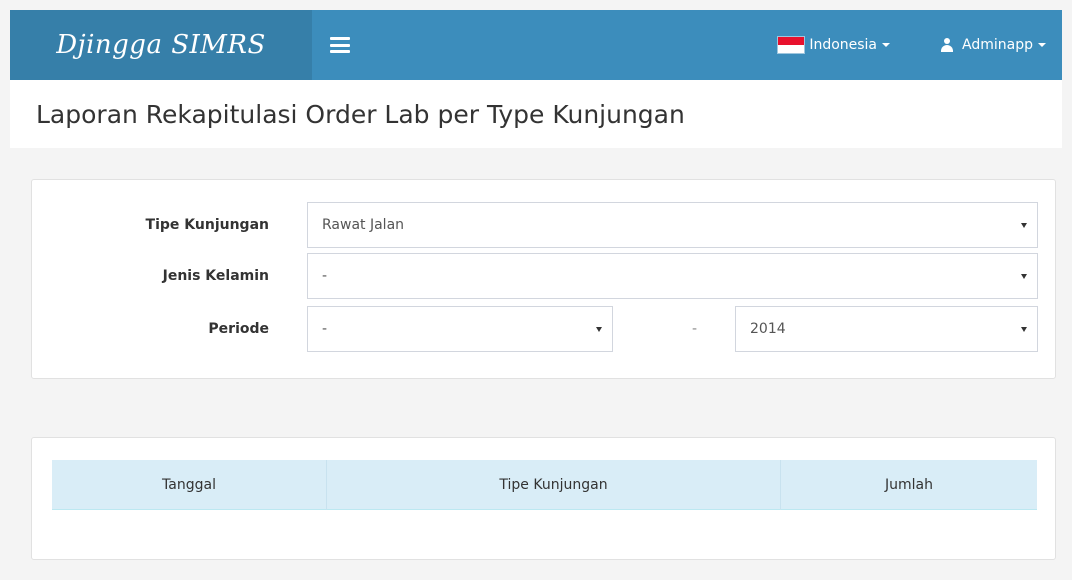  Describe the element at coordinates (325, 329) in the screenshot. I see `periode-month-value: -` at that location.